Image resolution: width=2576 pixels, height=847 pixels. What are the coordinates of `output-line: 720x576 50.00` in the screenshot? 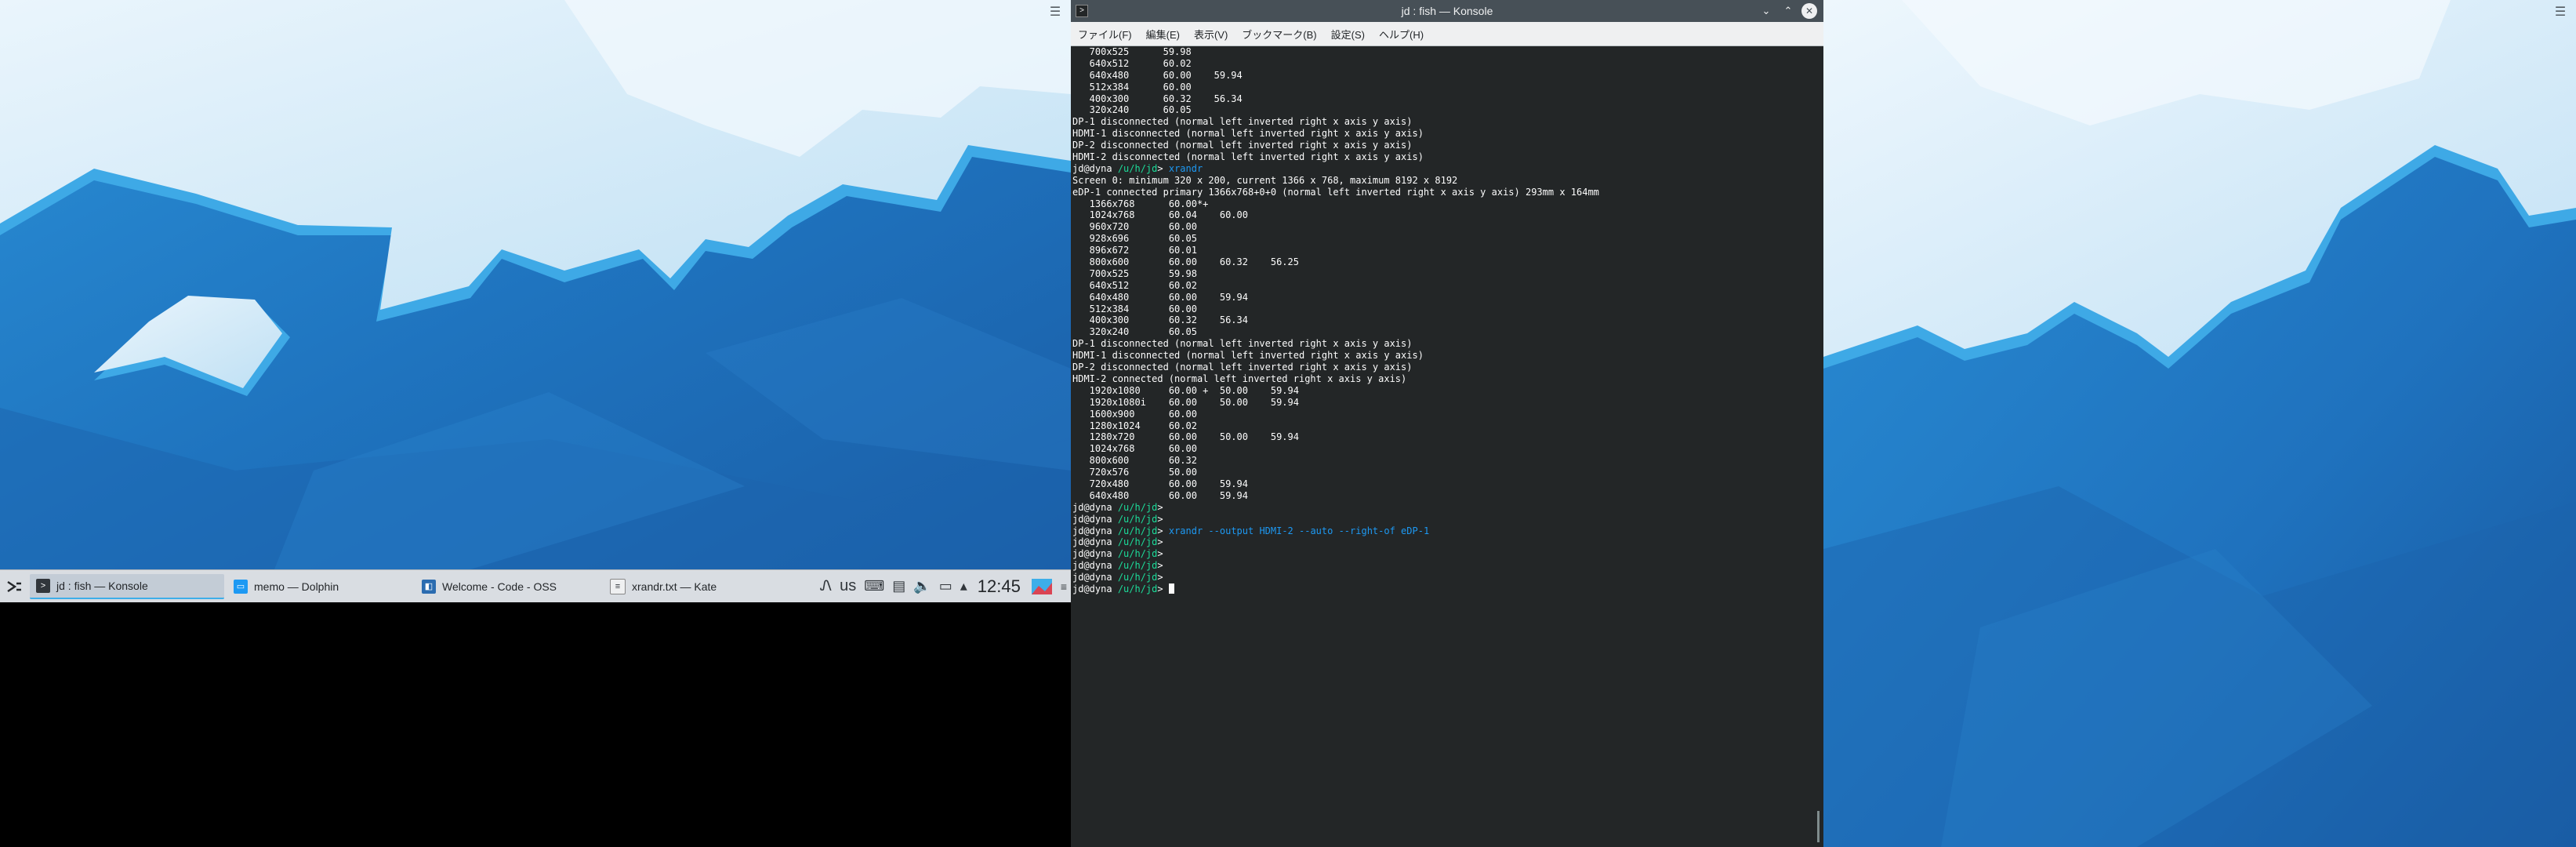 It's located at (1135, 472).